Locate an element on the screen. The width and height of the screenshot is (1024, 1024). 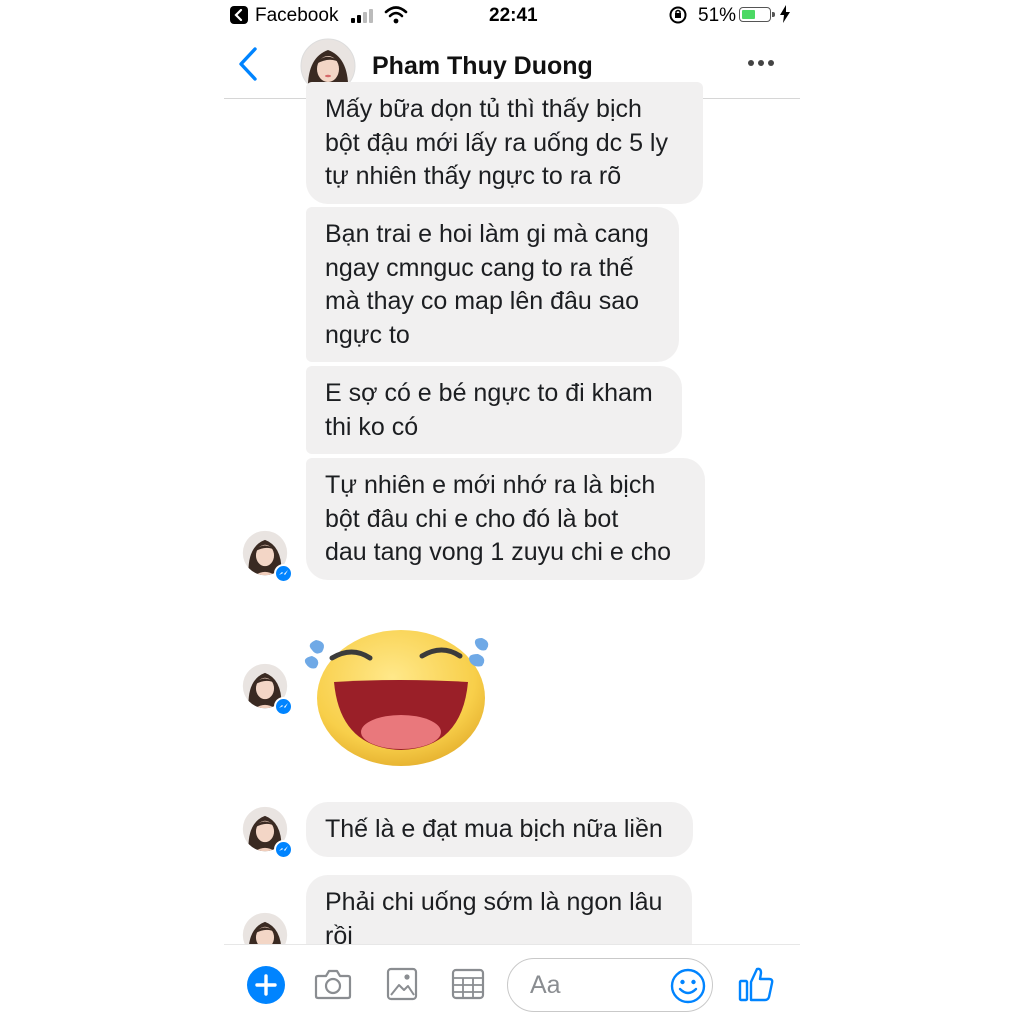
composer-bar is located at coordinates (512, 984).